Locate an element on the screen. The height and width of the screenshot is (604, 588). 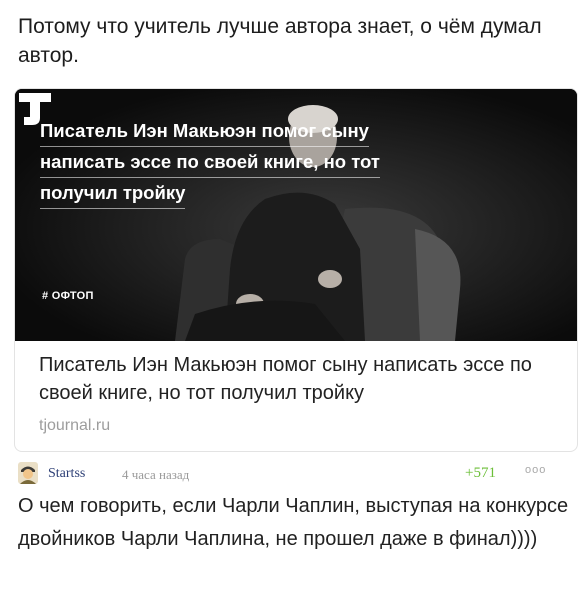
comment-rating: +571 is located at coordinates (480, 473).